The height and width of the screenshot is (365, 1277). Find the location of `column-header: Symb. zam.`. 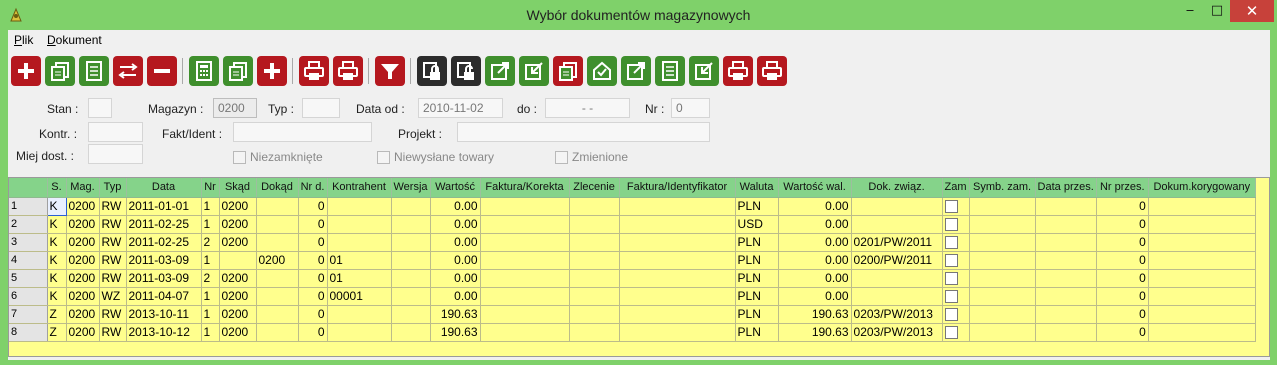

column-header: Symb. zam. is located at coordinates (1002, 188).